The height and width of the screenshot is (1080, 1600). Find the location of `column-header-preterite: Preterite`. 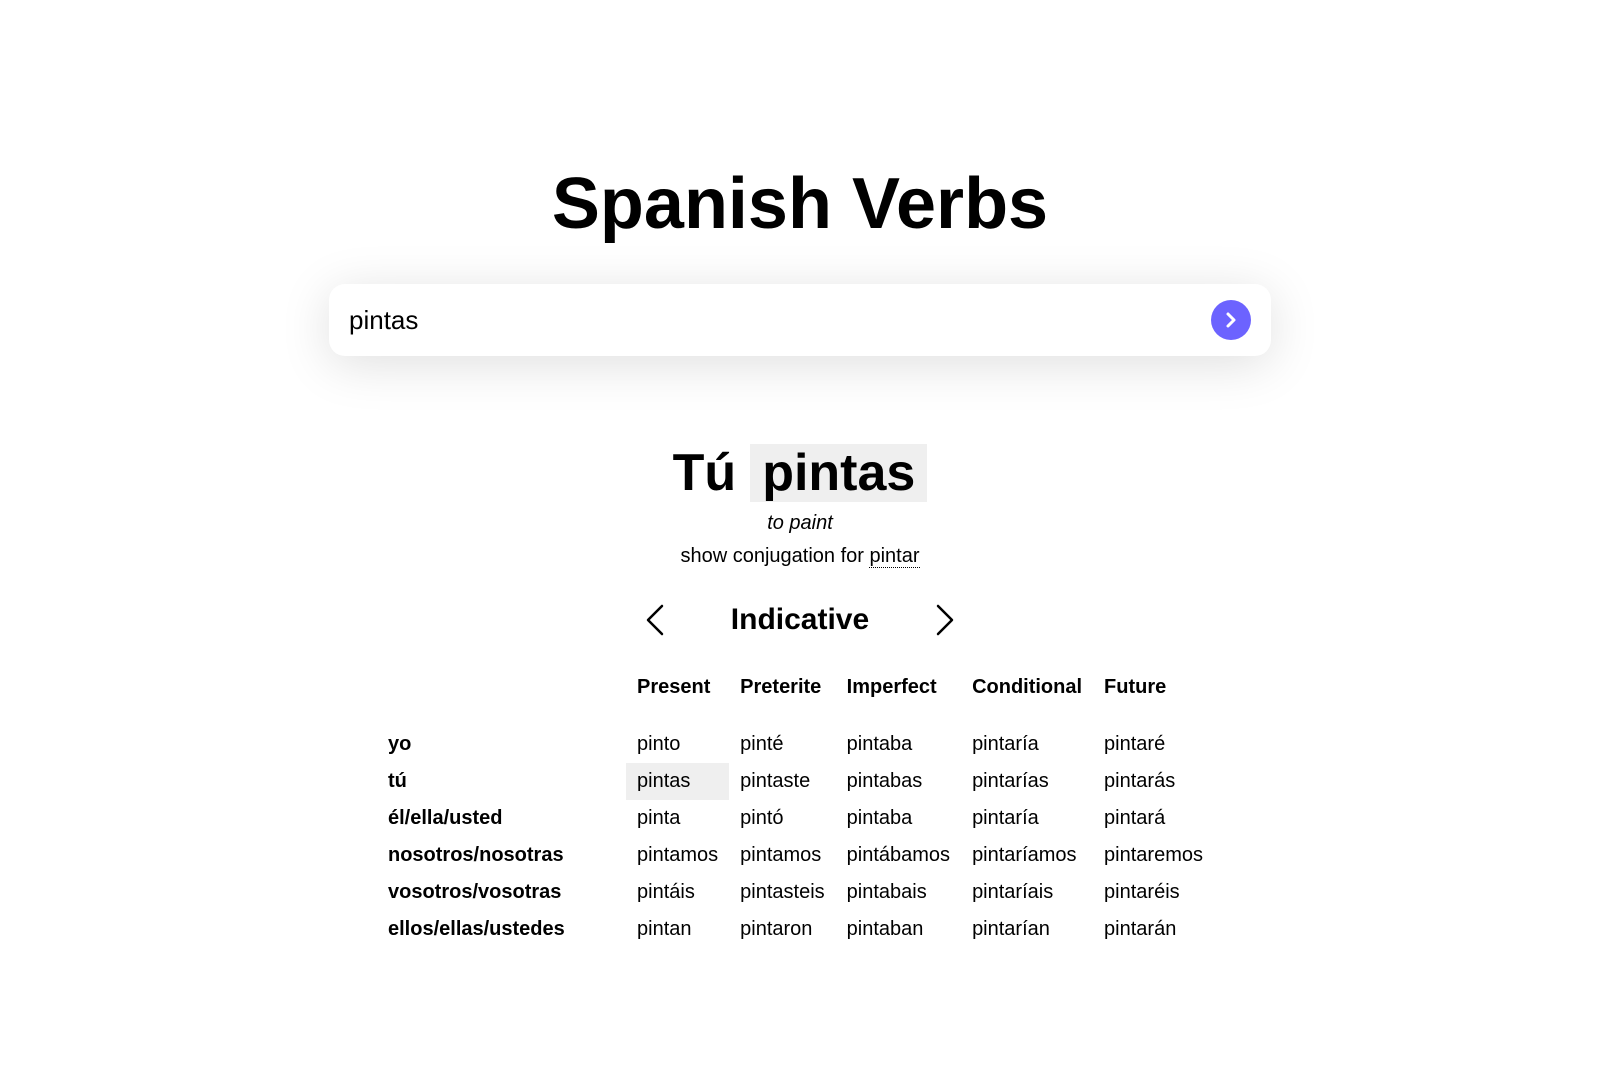

column-header-preterite: Preterite is located at coordinates (781, 687).